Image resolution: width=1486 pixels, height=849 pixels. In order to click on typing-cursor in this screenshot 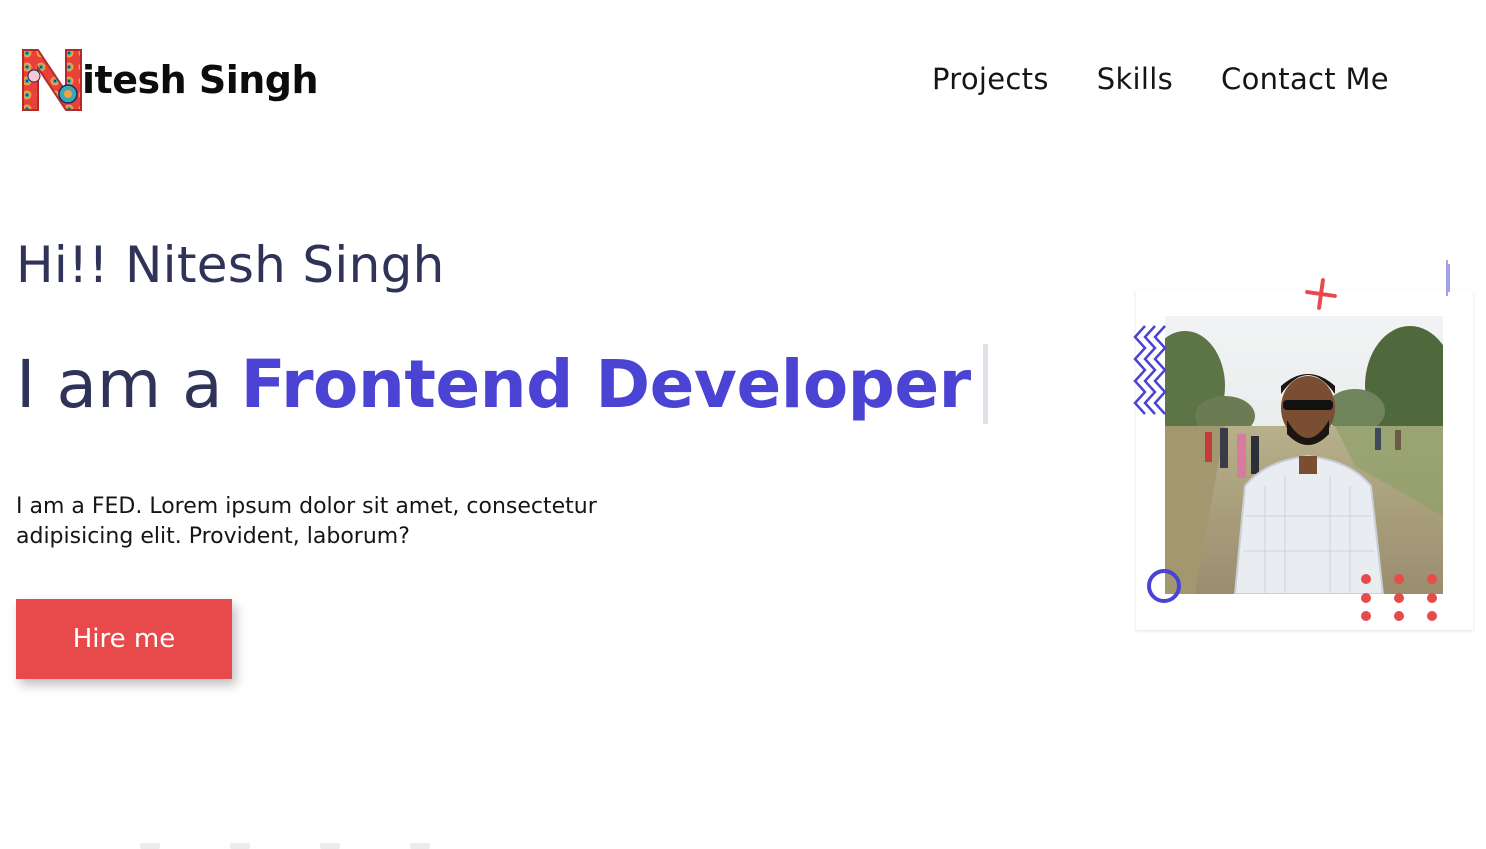, I will do `click(985, 384)`.